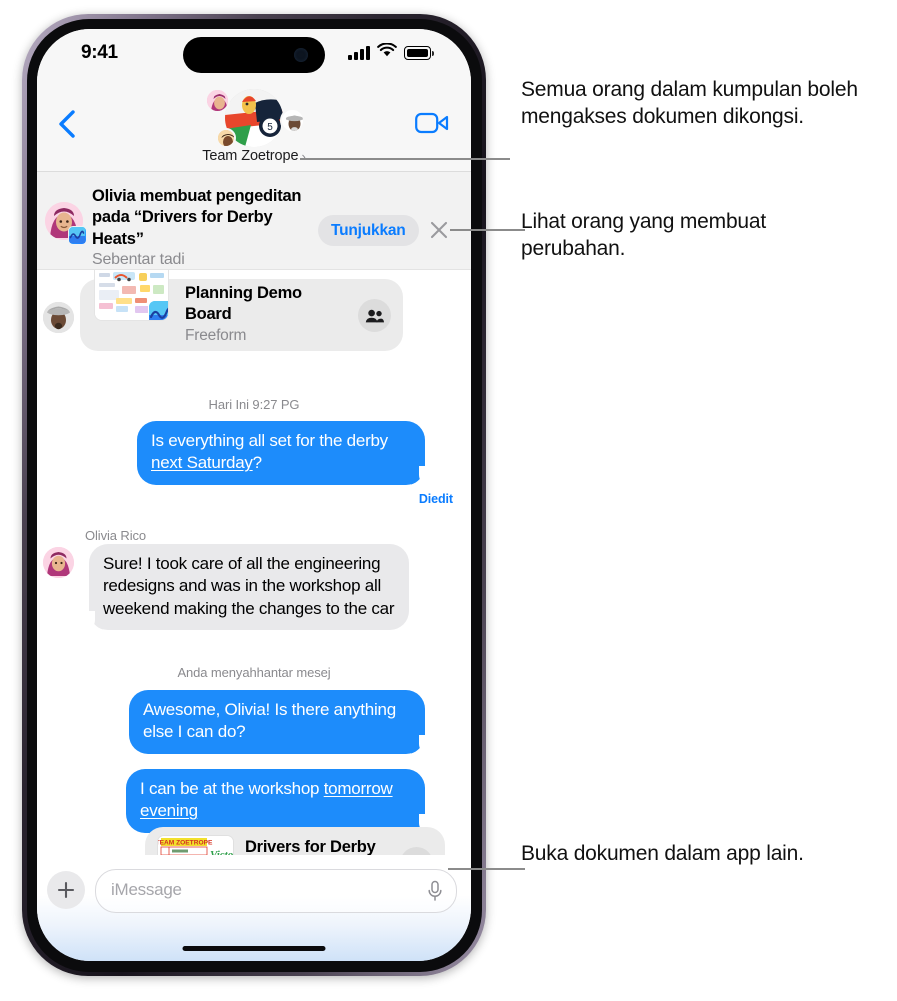  I want to click on member-avatar-olivia, so click(217, 100).